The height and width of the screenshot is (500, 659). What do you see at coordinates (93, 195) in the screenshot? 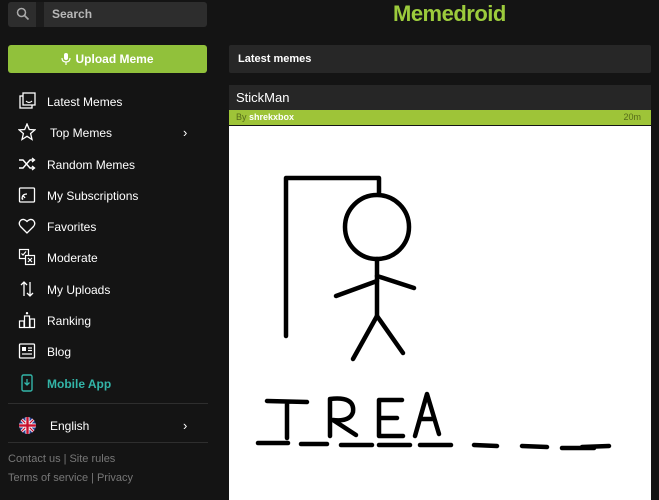
I see `sidebar-item-label: My Subscriptions` at bounding box center [93, 195].